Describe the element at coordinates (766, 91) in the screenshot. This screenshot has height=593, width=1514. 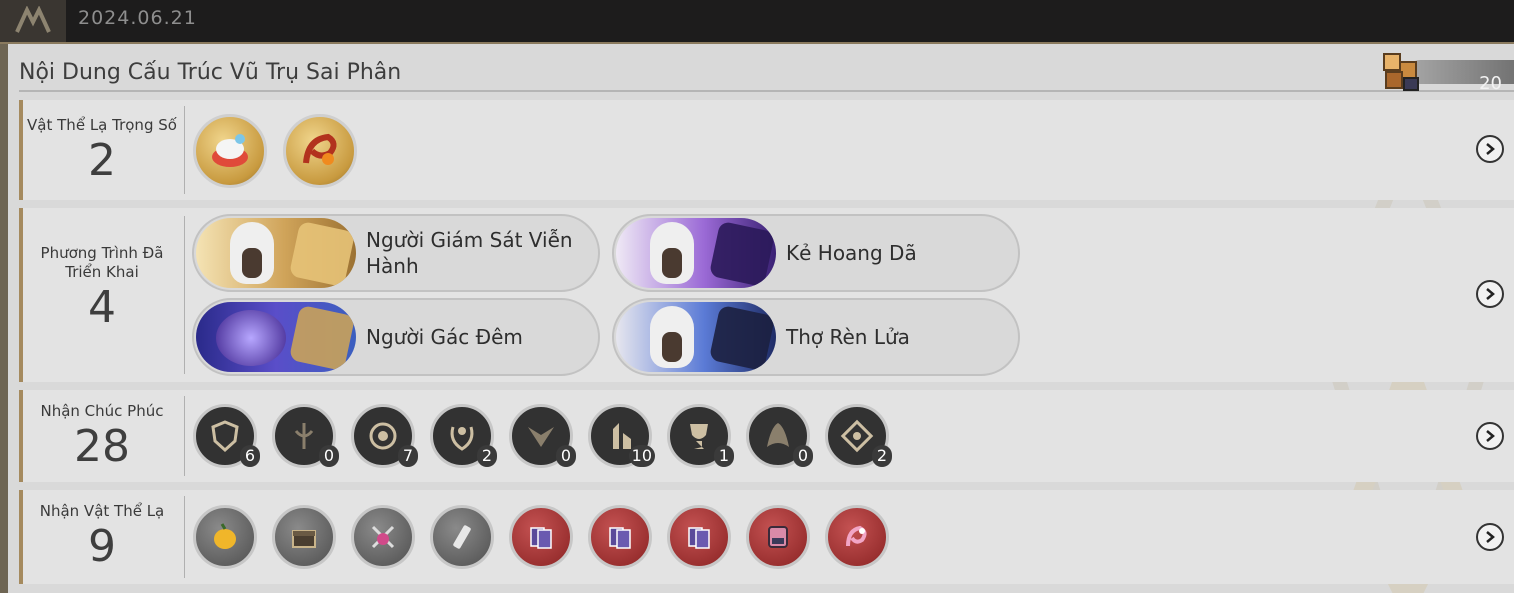
I see `title-divider` at that location.